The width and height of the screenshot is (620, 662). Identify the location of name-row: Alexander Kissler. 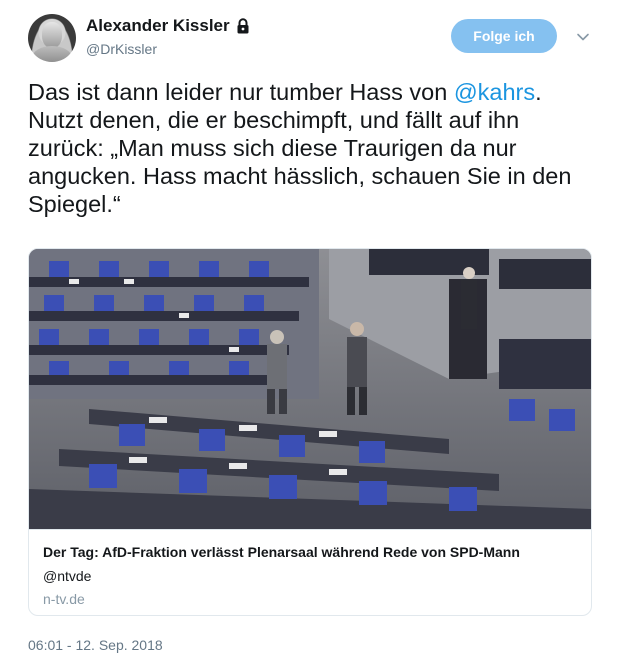
(168, 26).